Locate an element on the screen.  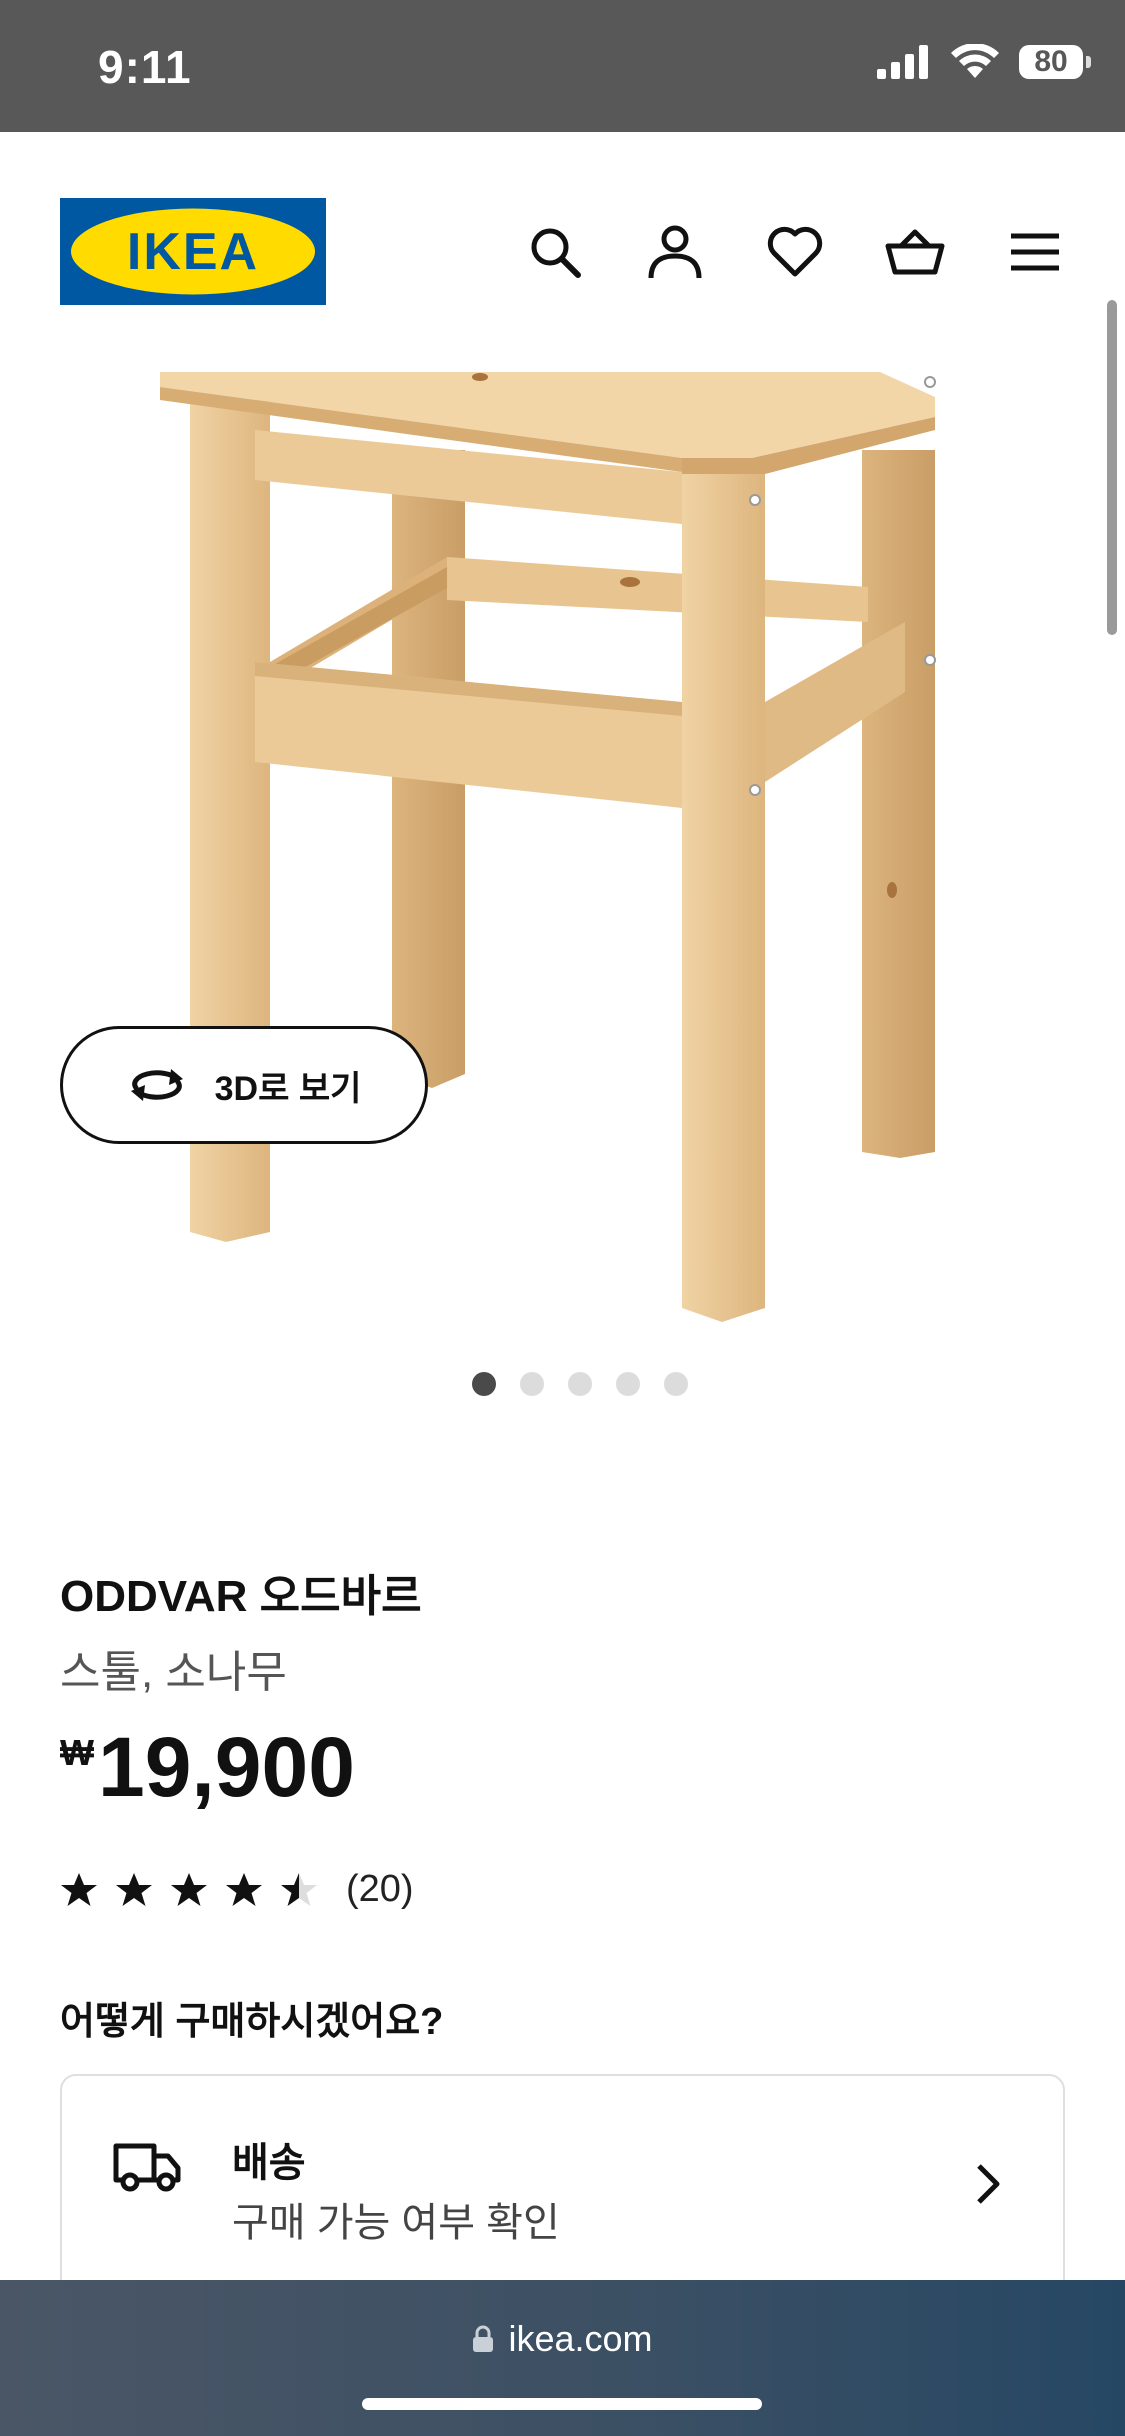
price-currency: ₩ is located at coordinates (77, 1752).